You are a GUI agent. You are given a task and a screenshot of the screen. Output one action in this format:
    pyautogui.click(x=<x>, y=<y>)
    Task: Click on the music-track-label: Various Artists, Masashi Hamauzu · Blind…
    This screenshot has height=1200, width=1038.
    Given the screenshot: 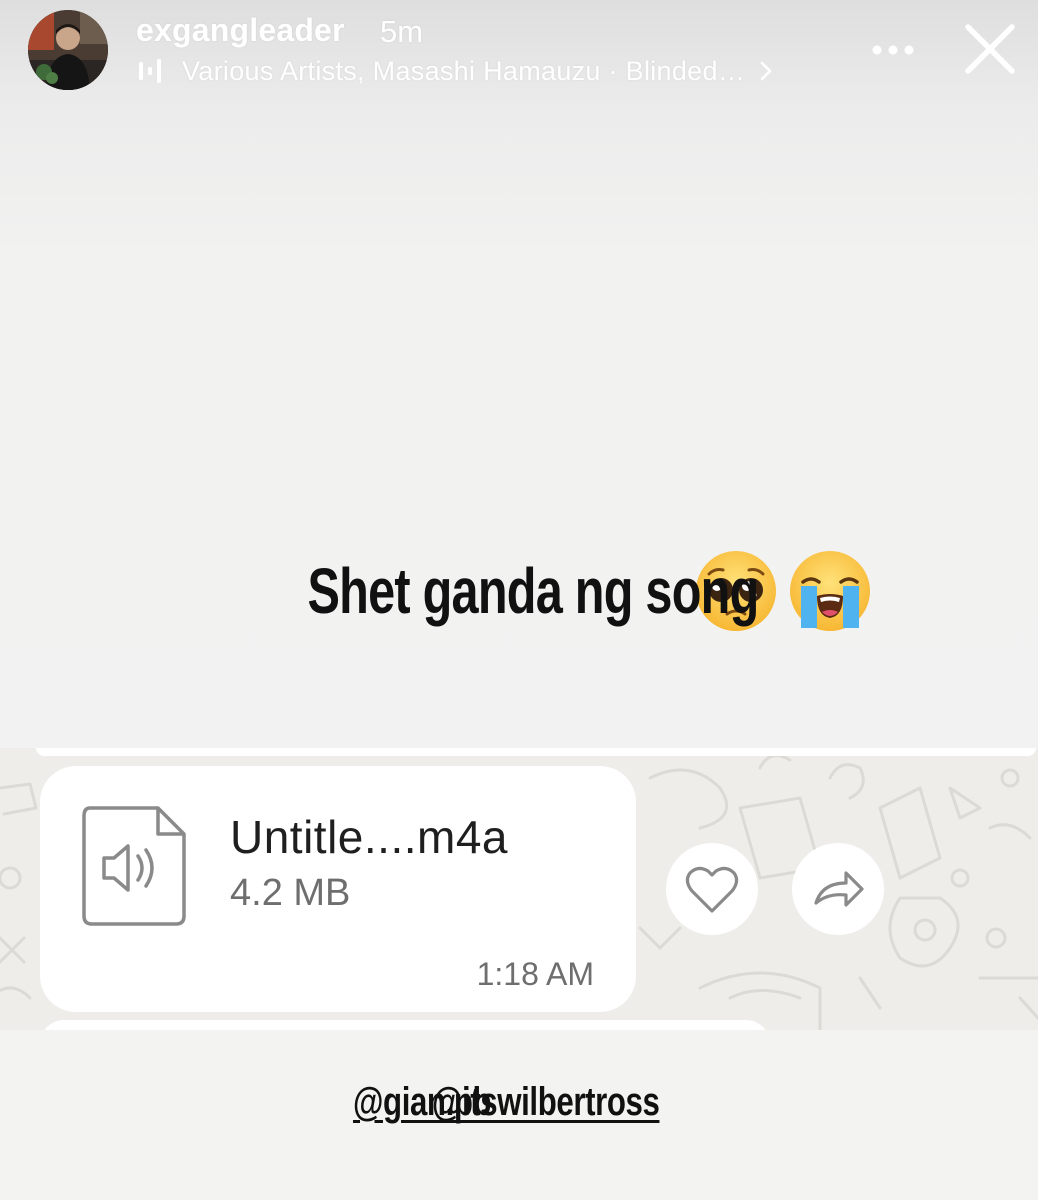 What is the action you would take?
    pyautogui.click(x=464, y=70)
    